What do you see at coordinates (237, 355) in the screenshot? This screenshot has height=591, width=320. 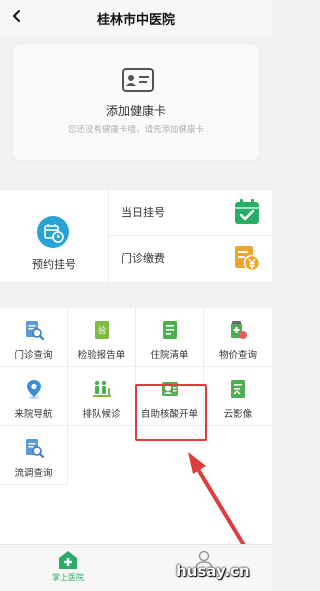 I see `service-label: 物价查询` at bounding box center [237, 355].